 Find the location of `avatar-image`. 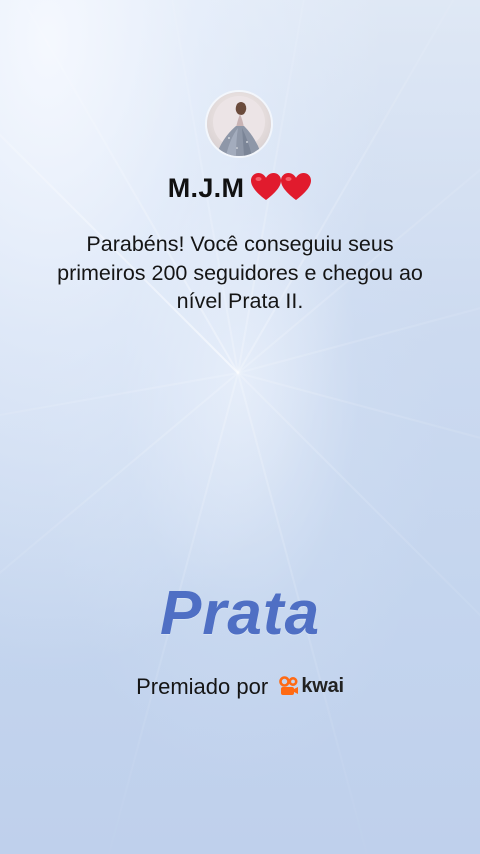

avatar-image is located at coordinates (239, 126).